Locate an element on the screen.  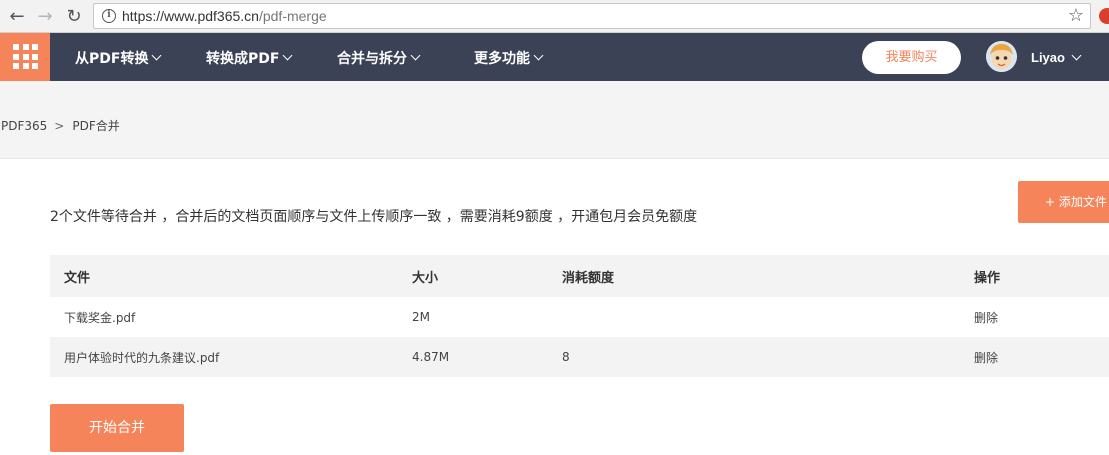
site-header: 从PDF转换 转换成PDF 合并与拆分 更多功能 我要购买 Liyao is located at coordinates (554, 57).